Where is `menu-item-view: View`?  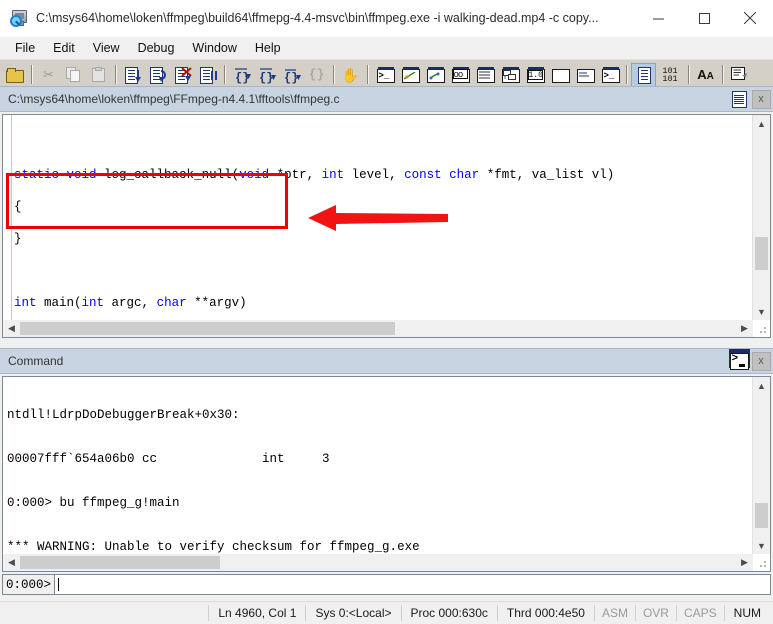
menu-item-view: View is located at coordinates (106, 48).